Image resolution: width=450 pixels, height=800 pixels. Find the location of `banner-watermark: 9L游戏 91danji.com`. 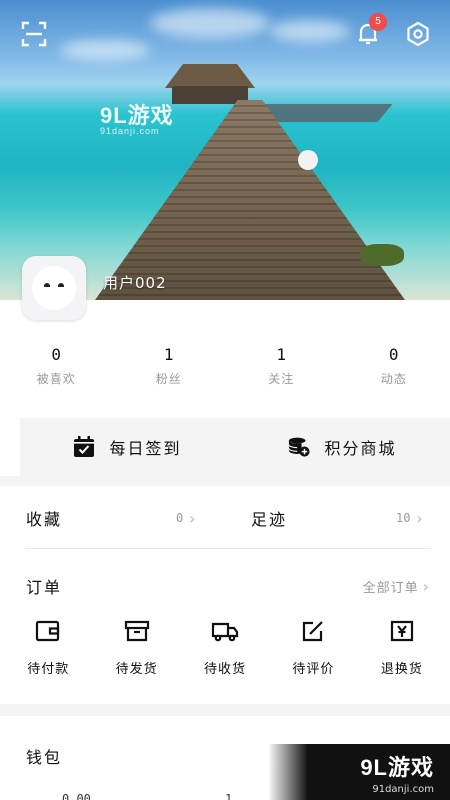

banner-watermark: 9L游戏 91danji.com is located at coordinates (137, 117).